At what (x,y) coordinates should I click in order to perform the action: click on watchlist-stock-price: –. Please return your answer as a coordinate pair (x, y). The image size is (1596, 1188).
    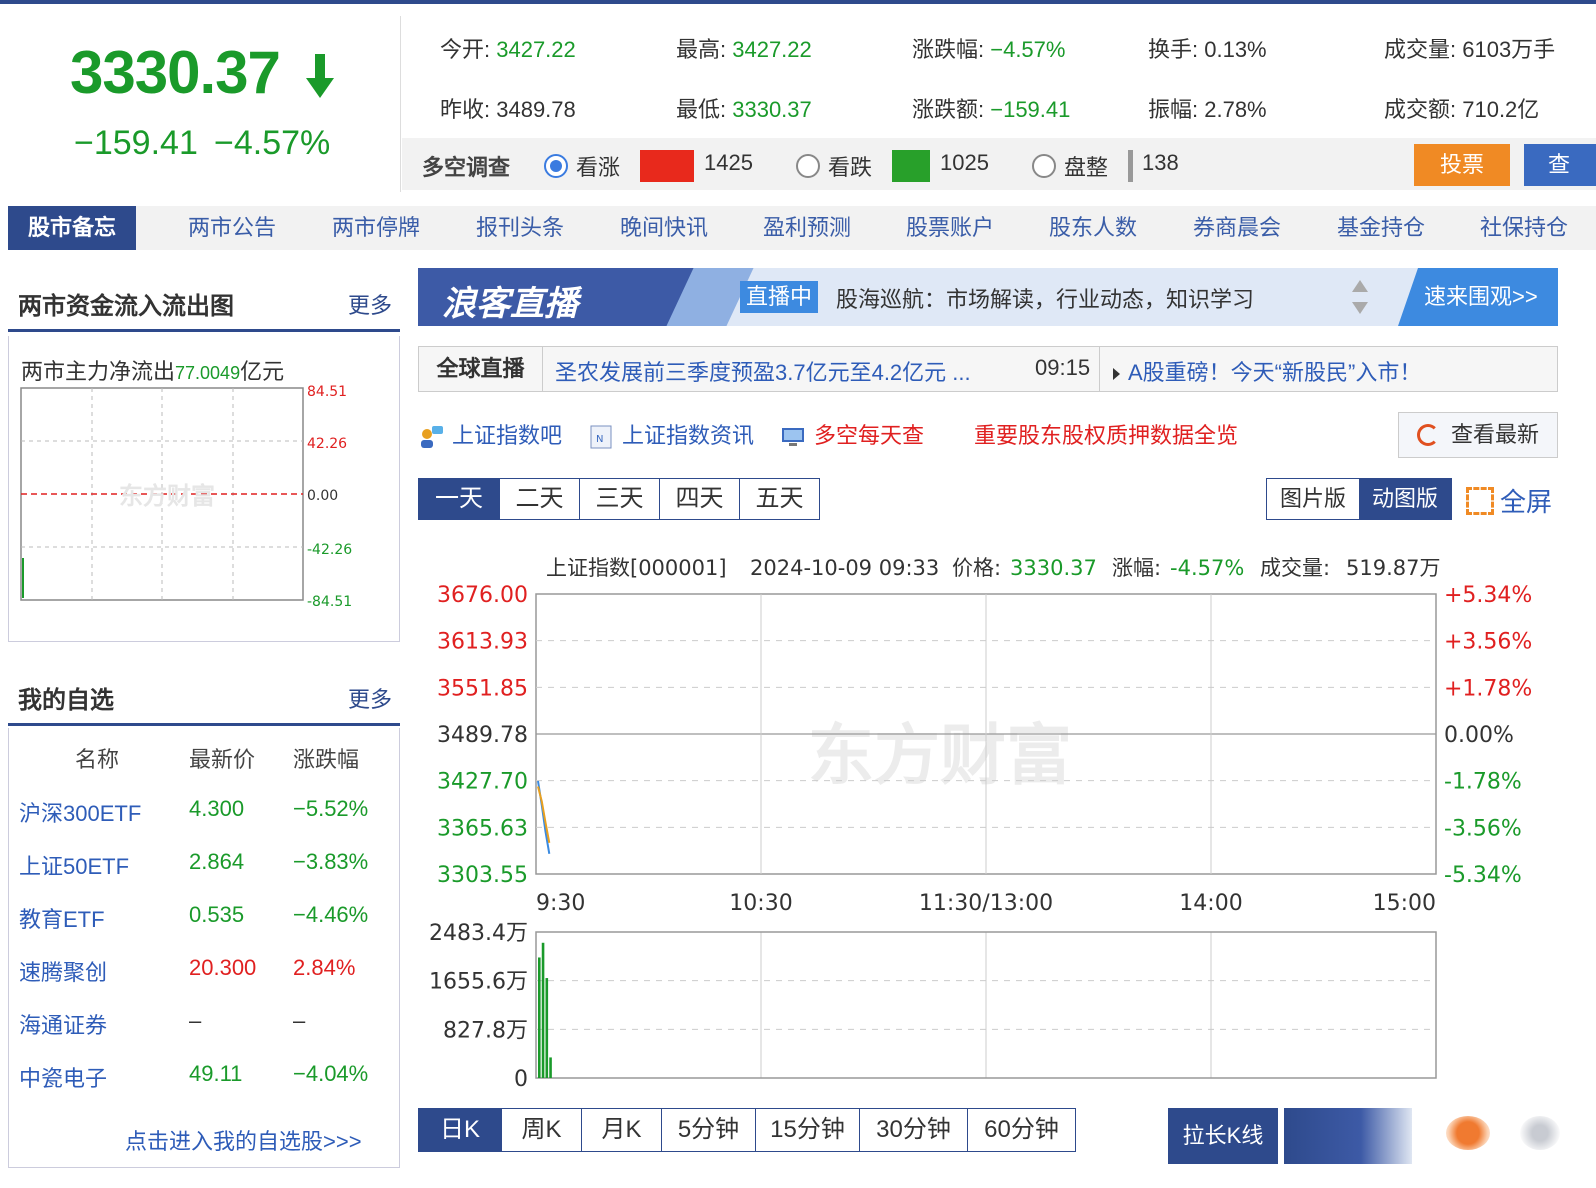
    Looking at the image, I should click on (195, 1020).